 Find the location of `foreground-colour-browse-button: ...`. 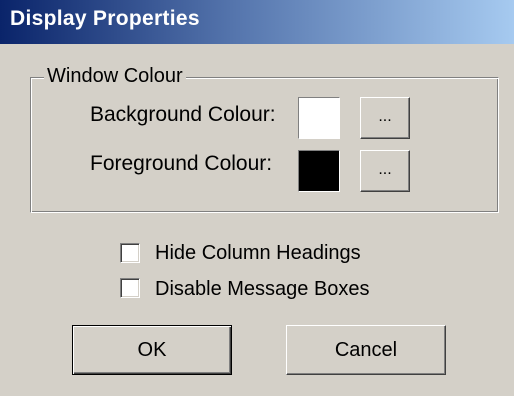

foreground-colour-browse-button: ... is located at coordinates (385, 171).